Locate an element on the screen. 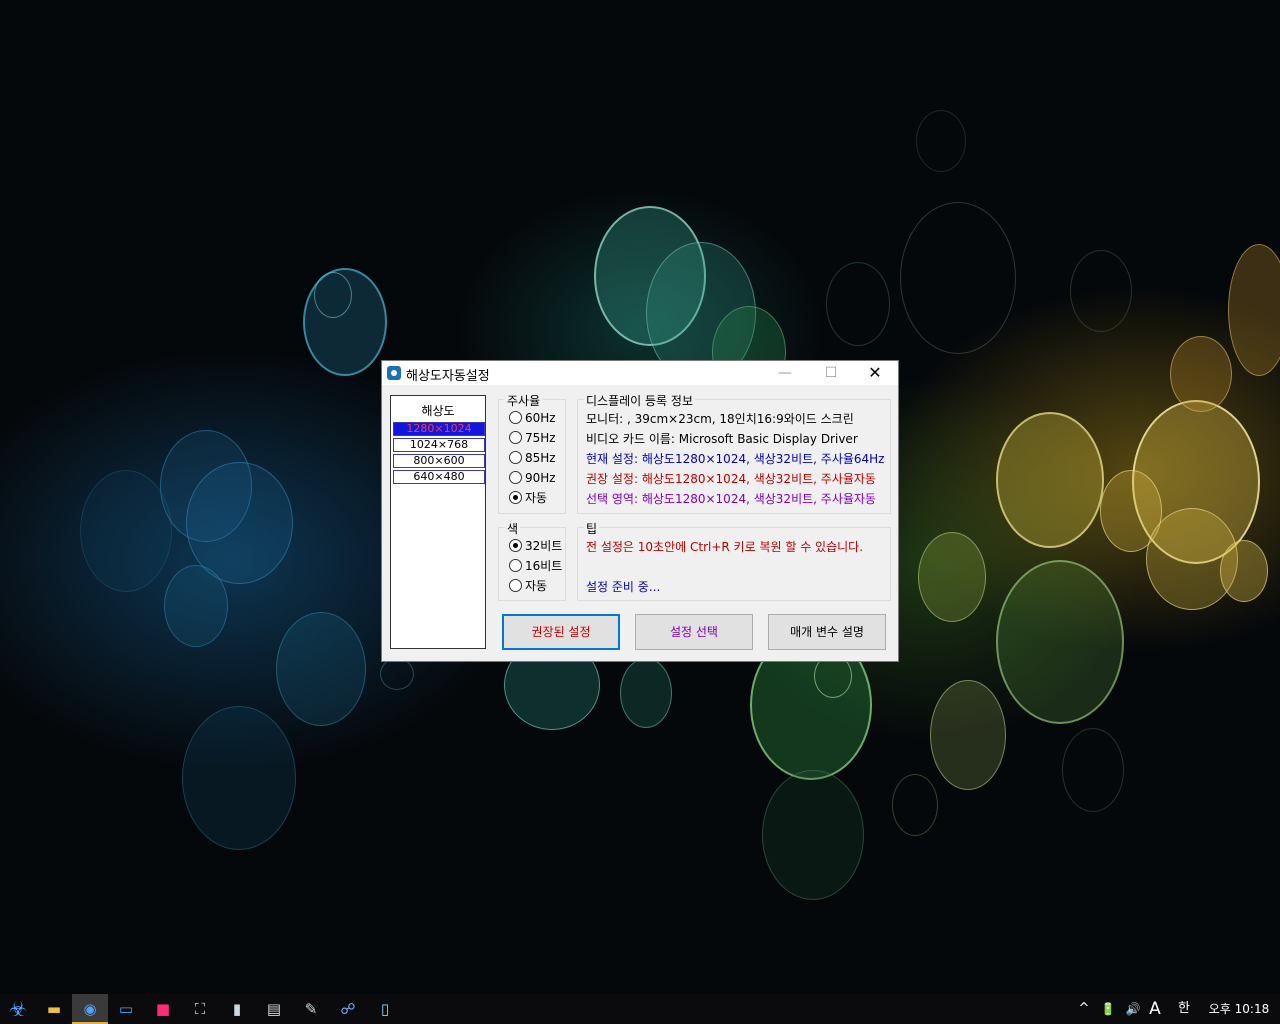  radio-16bit: 16비트 is located at coordinates (535, 566).